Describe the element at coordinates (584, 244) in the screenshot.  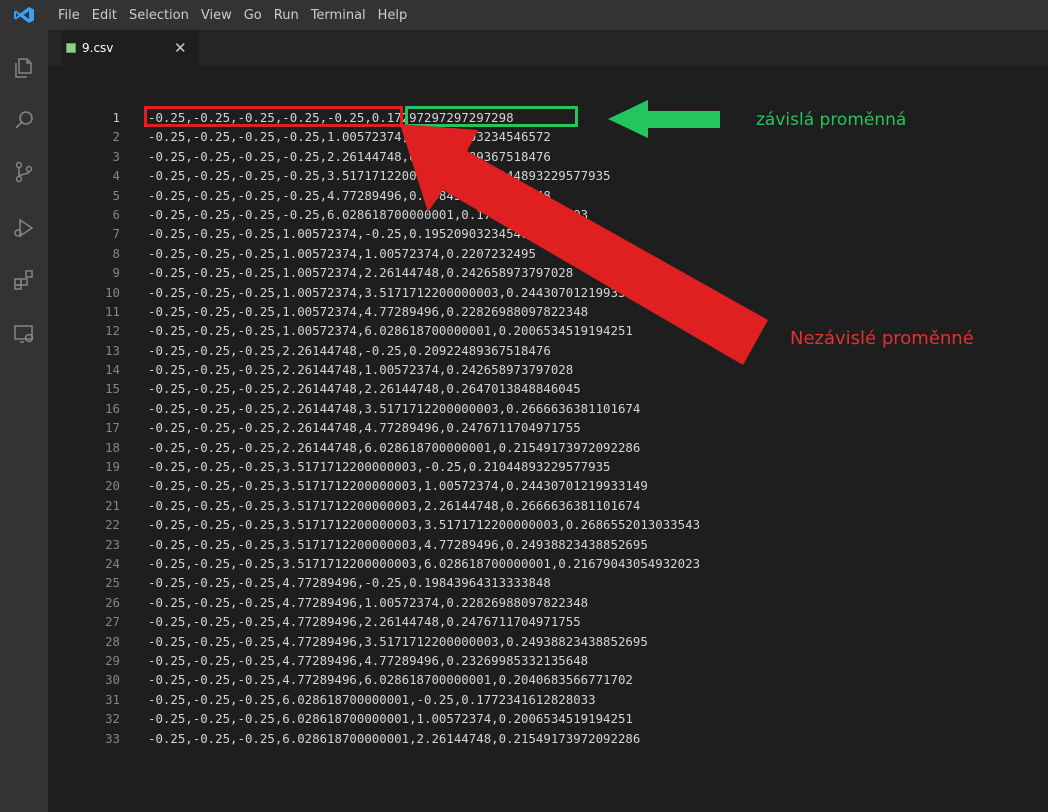
I see `red-arrow-icon` at that location.